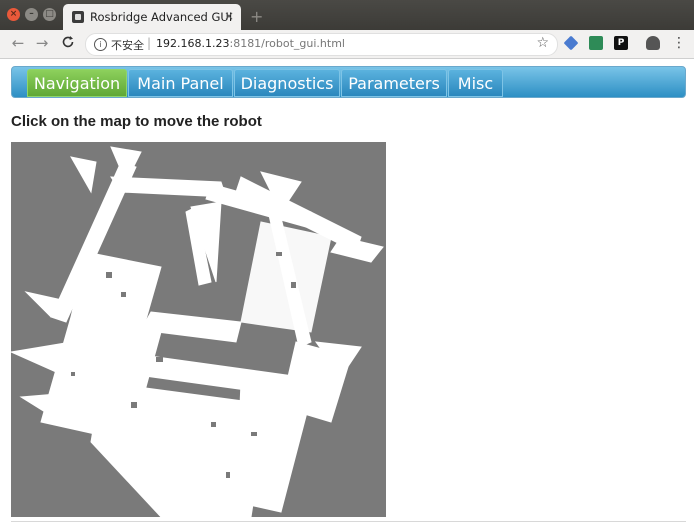 The width and height of the screenshot is (694, 525). Describe the element at coordinates (13, 14) in the screenshot. I see `window-close-button: ×` at that location.